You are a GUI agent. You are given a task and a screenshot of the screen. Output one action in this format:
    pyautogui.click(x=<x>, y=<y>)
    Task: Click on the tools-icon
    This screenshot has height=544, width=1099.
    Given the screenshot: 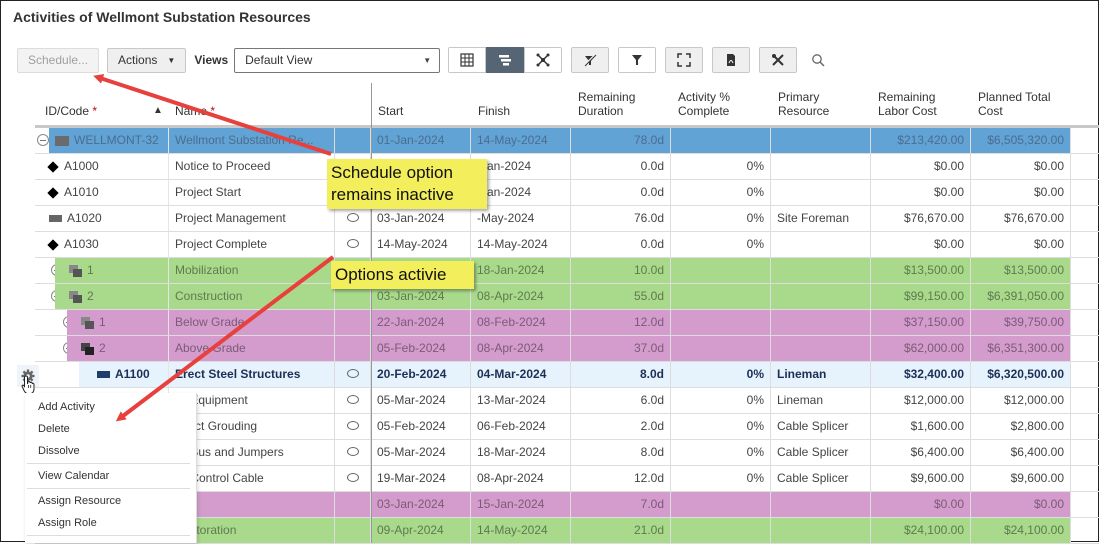 What is the action you would take?
    pyautogui.click(x=778, y=60)
    